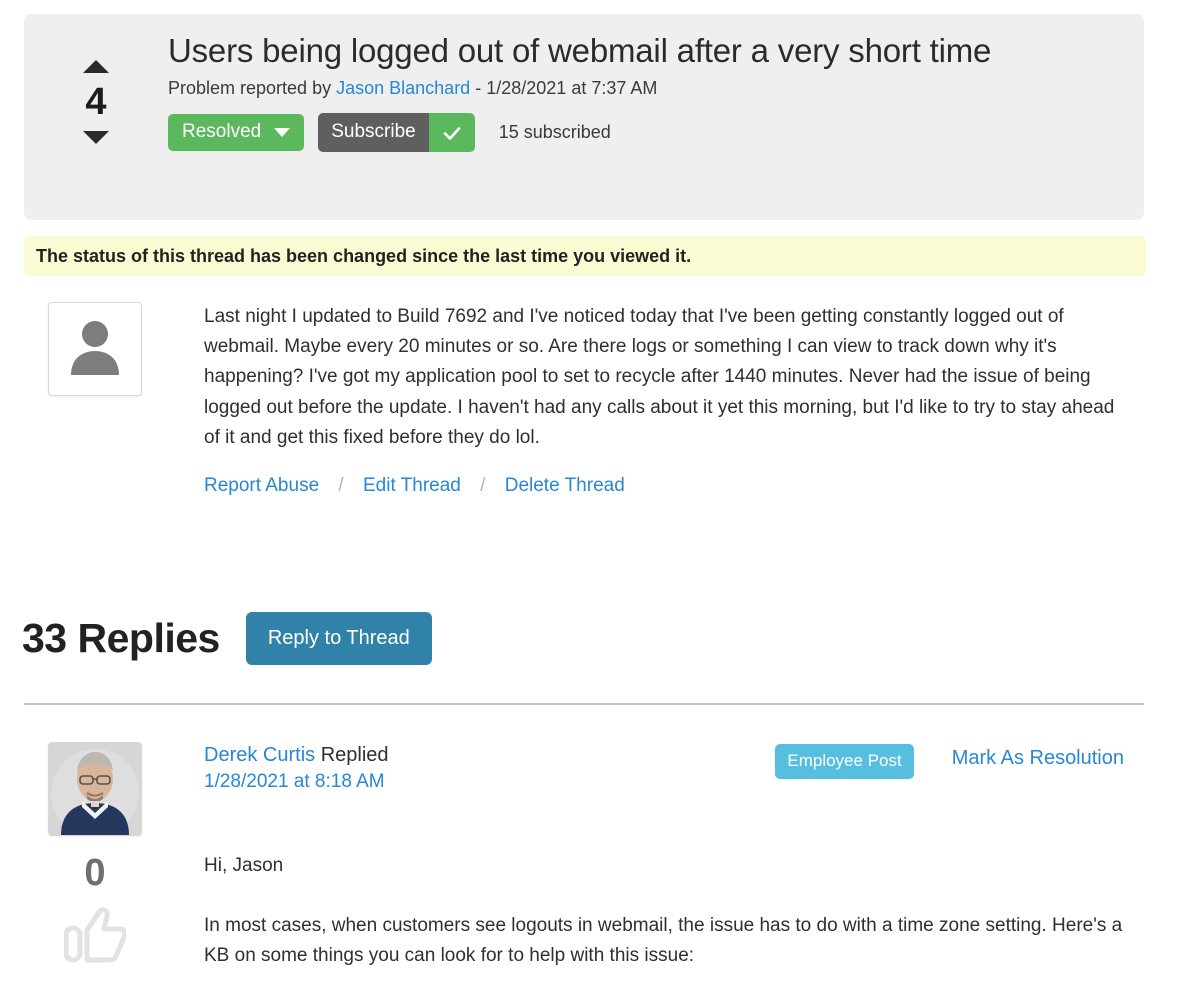 The width and height of the screenshot is (1200, 1000). What do you see at coordinates (565, 485) in the screenshot?
I see `delete-thread-link: Delete Thread` at bounding box center [565, 485].